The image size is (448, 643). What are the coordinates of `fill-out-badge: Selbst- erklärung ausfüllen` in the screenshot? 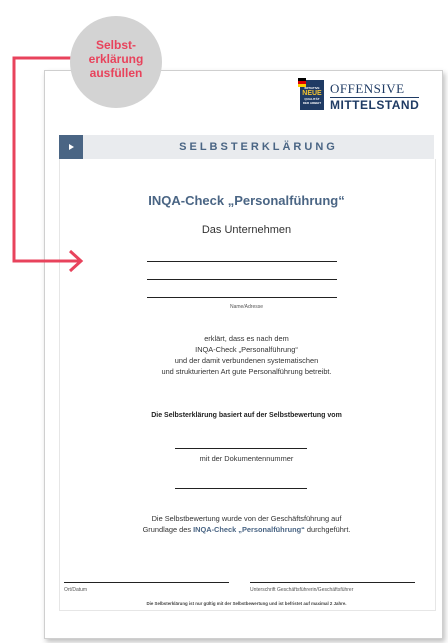 It's located at (116, 62).